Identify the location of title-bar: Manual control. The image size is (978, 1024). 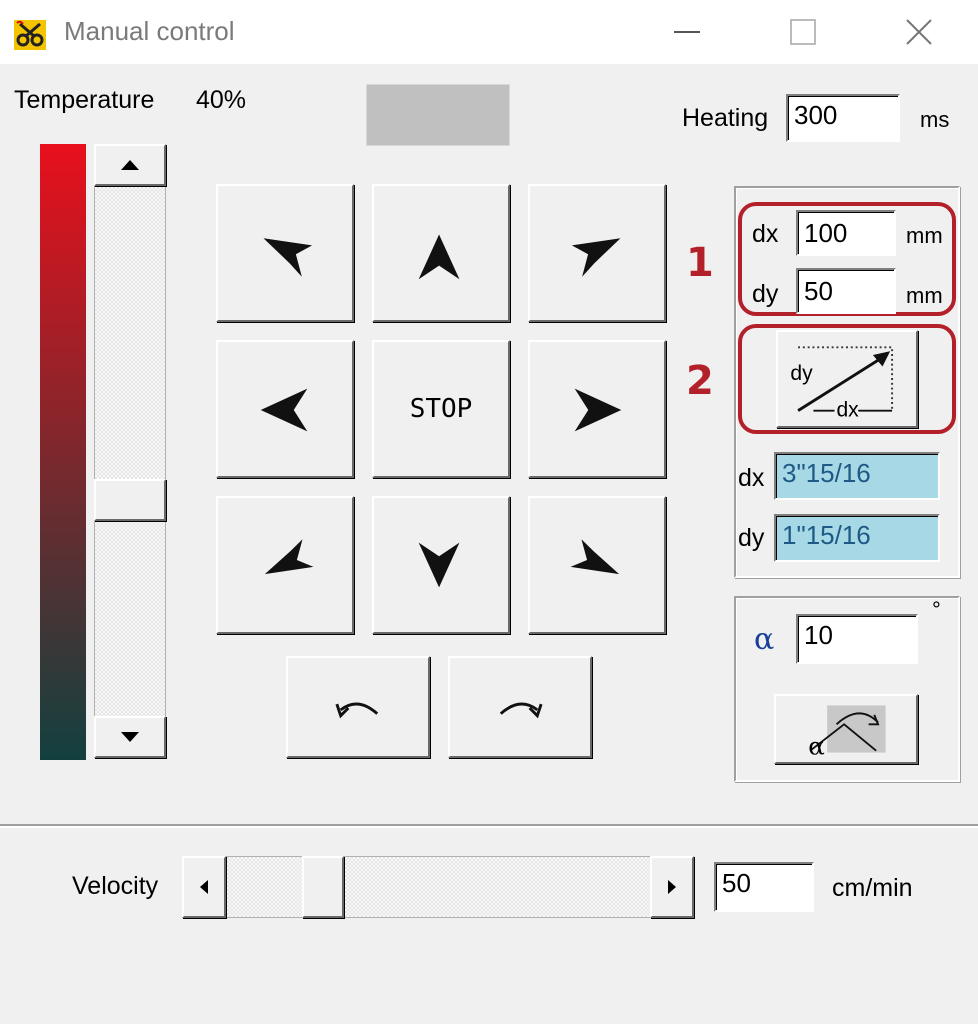
(489, 32).